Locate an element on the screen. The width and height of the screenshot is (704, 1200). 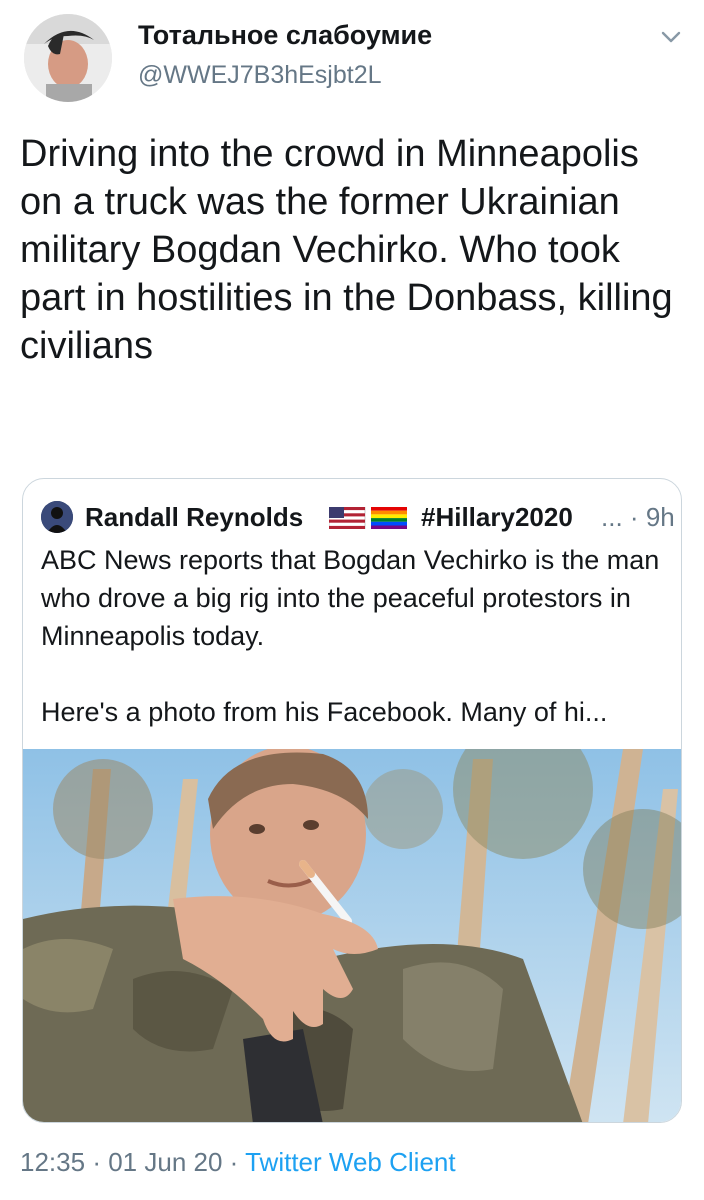
quoted-author-name: Randall Reynolds is located at coordinates (194, 517).